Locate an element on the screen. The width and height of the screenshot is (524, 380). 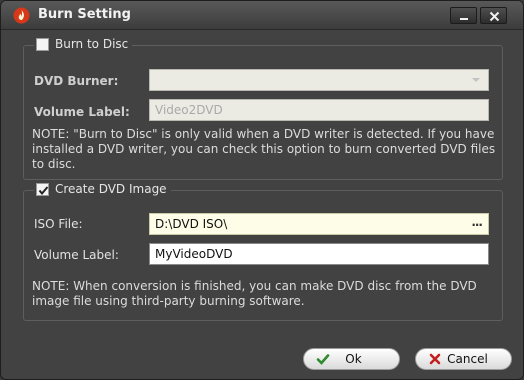
chevron-down-icon is located at coordinates (476, 80).